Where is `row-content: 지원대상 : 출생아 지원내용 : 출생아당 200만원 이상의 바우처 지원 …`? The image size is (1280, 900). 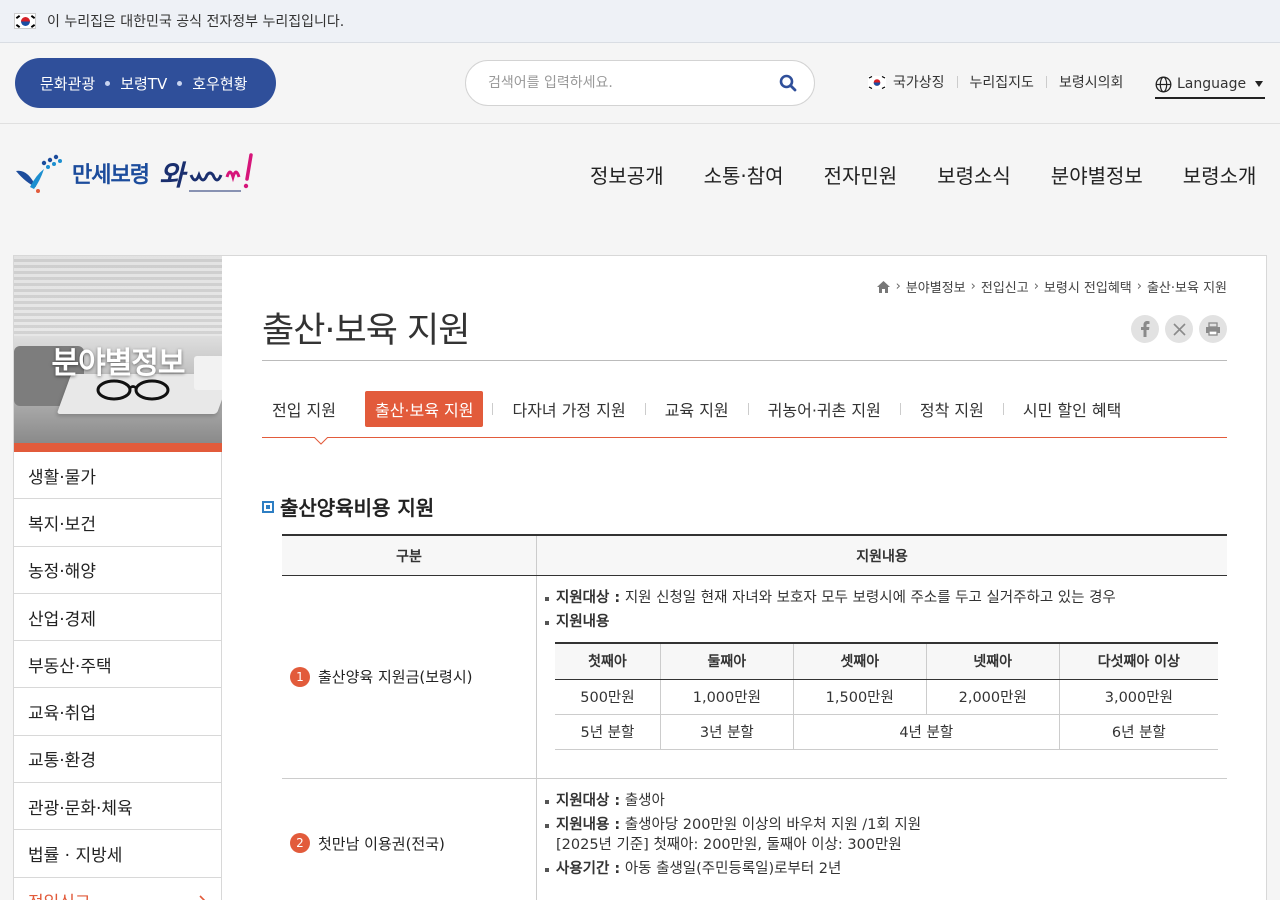
row-content: 지원대상 : 출생아 지원내용 : 출생아당 200만원 이상의 바우처 지원 … is located at coordinates (882, 839).